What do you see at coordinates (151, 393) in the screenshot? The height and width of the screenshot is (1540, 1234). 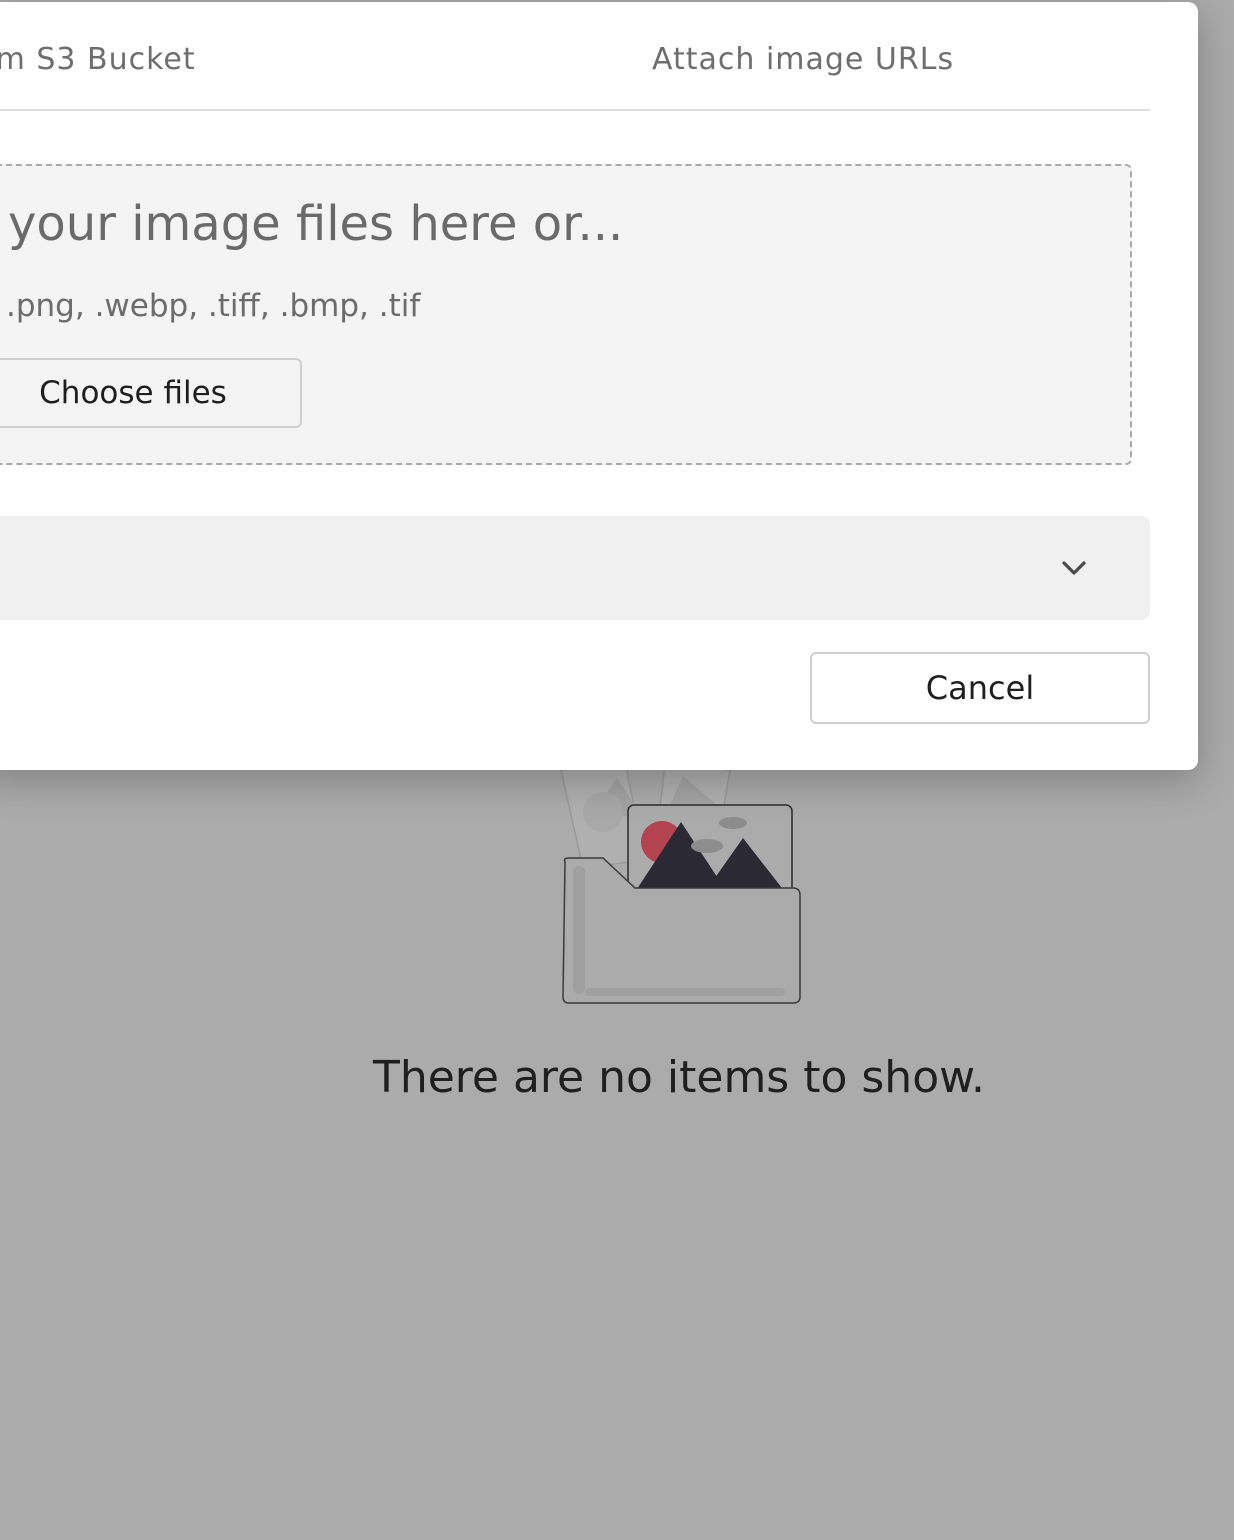 I see `choose-files-button: Choose files` at bounding box center [151, 393].